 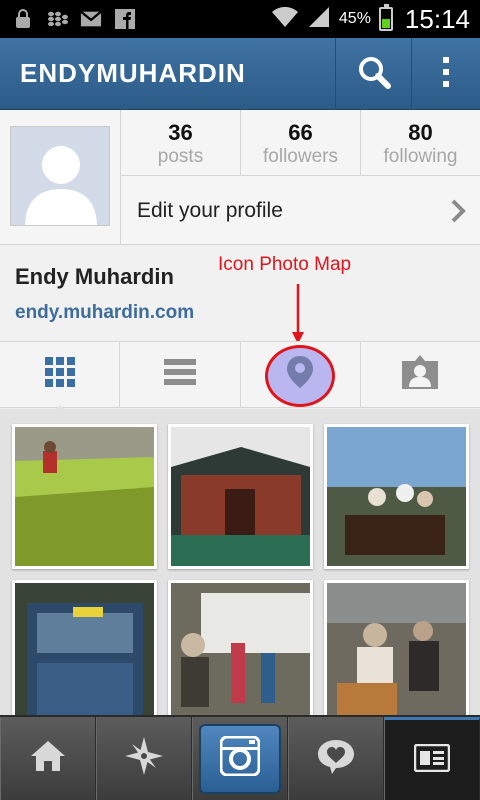 I want to click on overflow-menu-button, so click(x=445, y=74).